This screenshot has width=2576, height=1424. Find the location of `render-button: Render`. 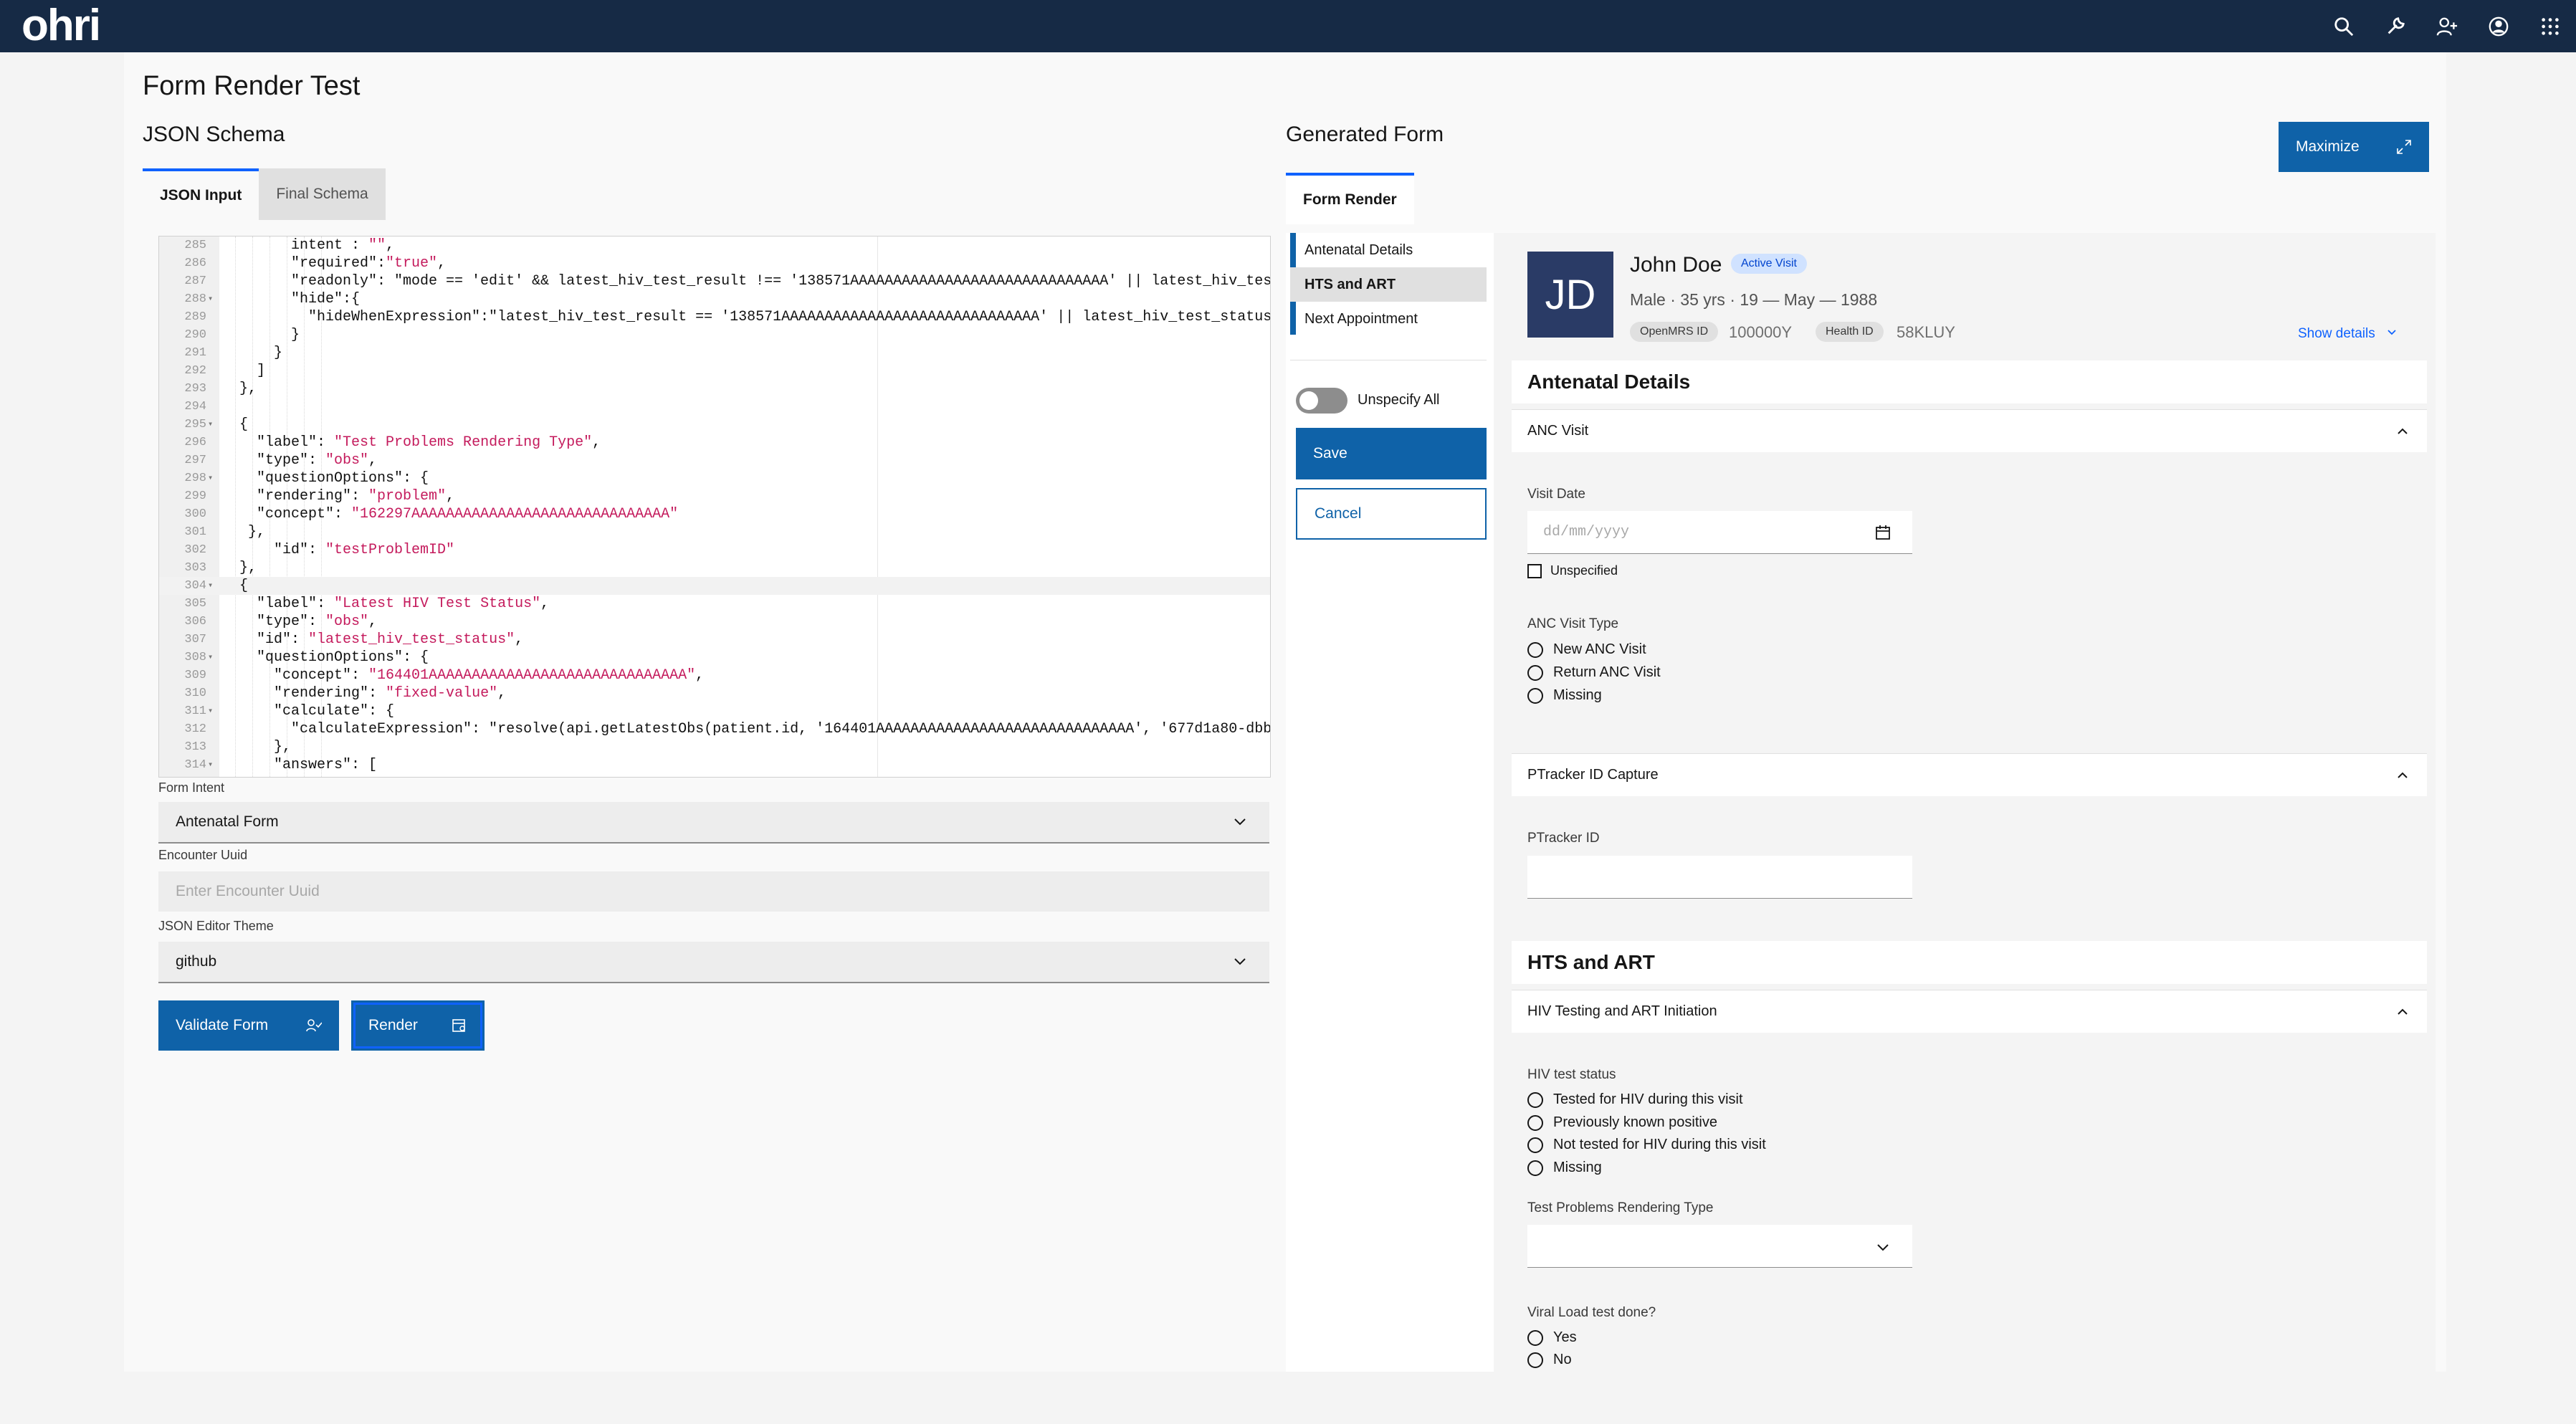

render-button: Render is located at coordinates (418, 1025).